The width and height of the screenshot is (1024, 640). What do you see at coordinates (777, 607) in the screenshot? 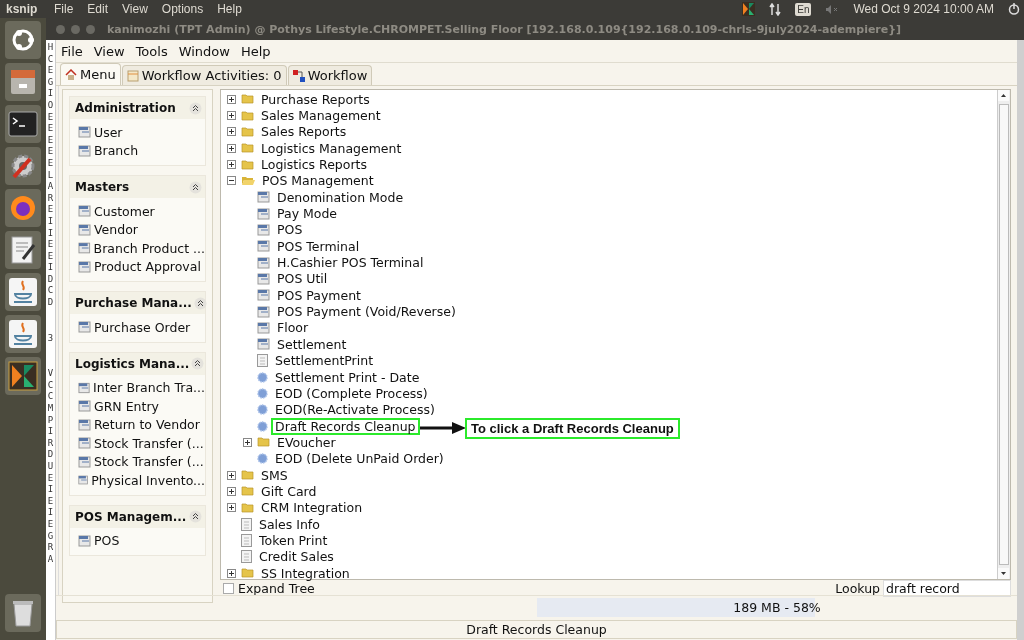
I see `memory-text: 189 MB - 58%` at bounding box center [777, 607].